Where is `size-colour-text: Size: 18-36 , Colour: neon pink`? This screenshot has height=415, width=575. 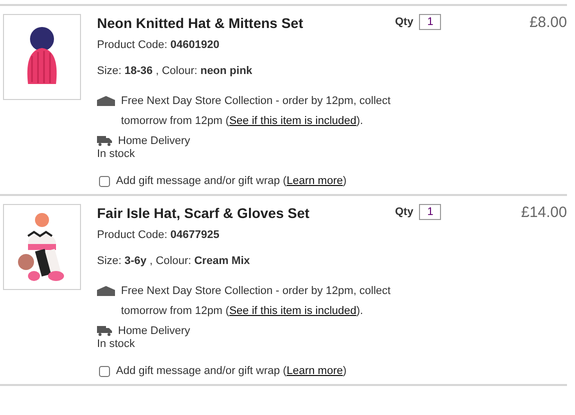 size-colour-text: Size: 18-36 , Colour: neon pink is located at coordinates (175, 71).